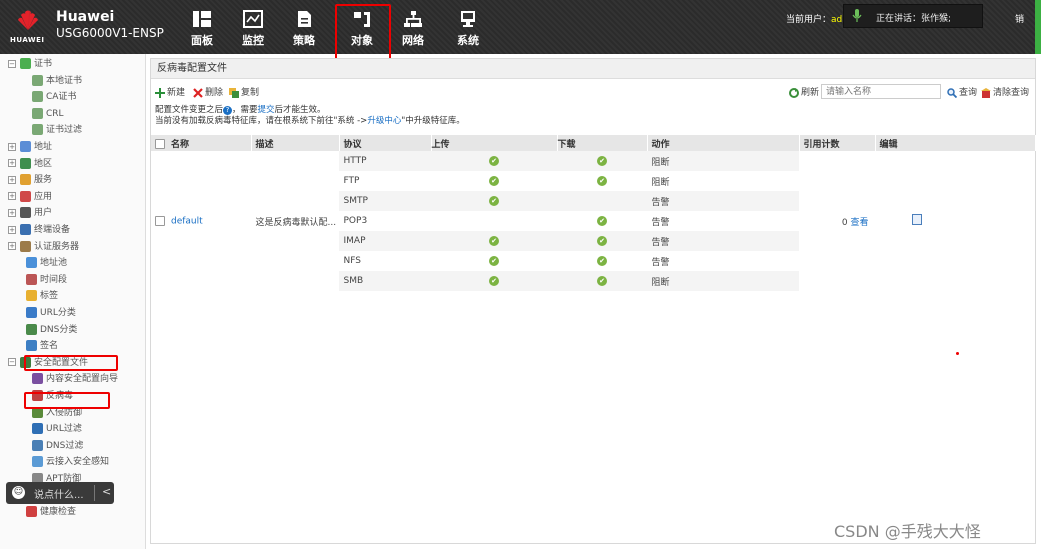 Image resolution: width=1041 pixels, height=549 pixels. I want to click on policy-icon, so click(304, 19).